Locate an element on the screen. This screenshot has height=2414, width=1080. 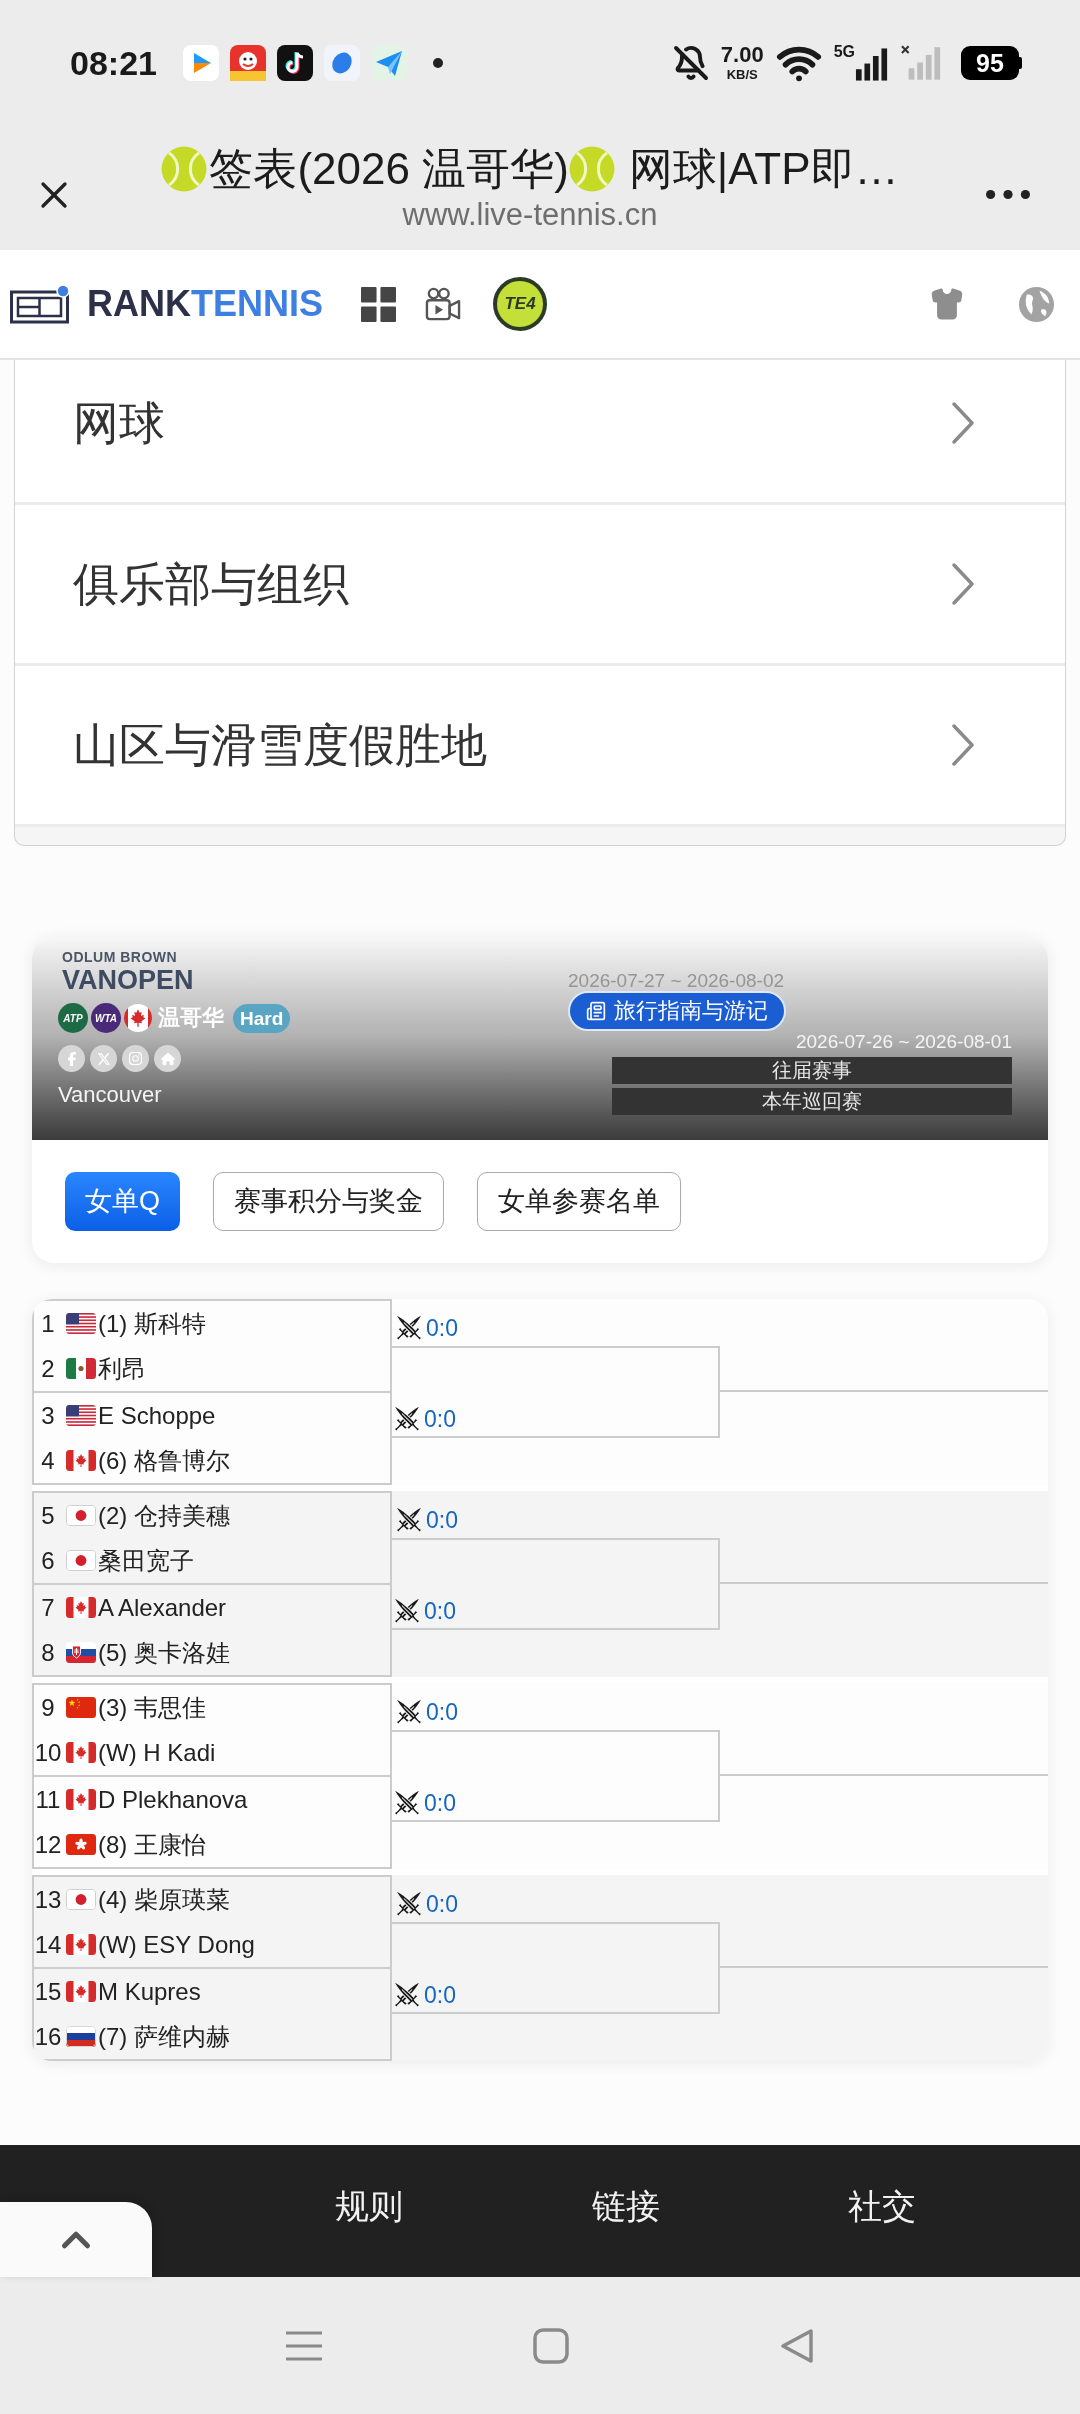
brand-wordmark: RANKTENNIS is located at coordinates (205, 304).